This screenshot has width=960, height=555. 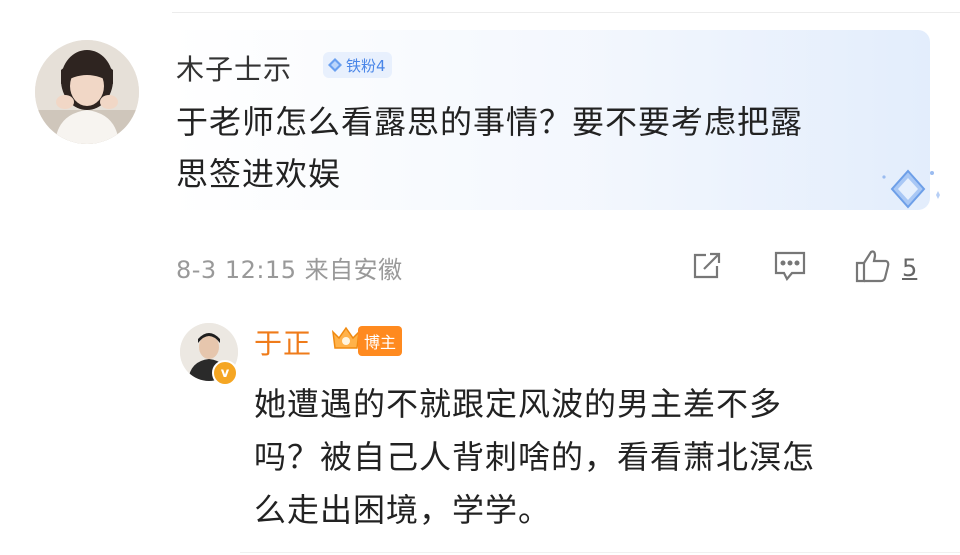 What do you see at coordinates (380, 341) in the screenshot?
I see `blogger-badge-label: 博主` at bounding box center [380, 341].